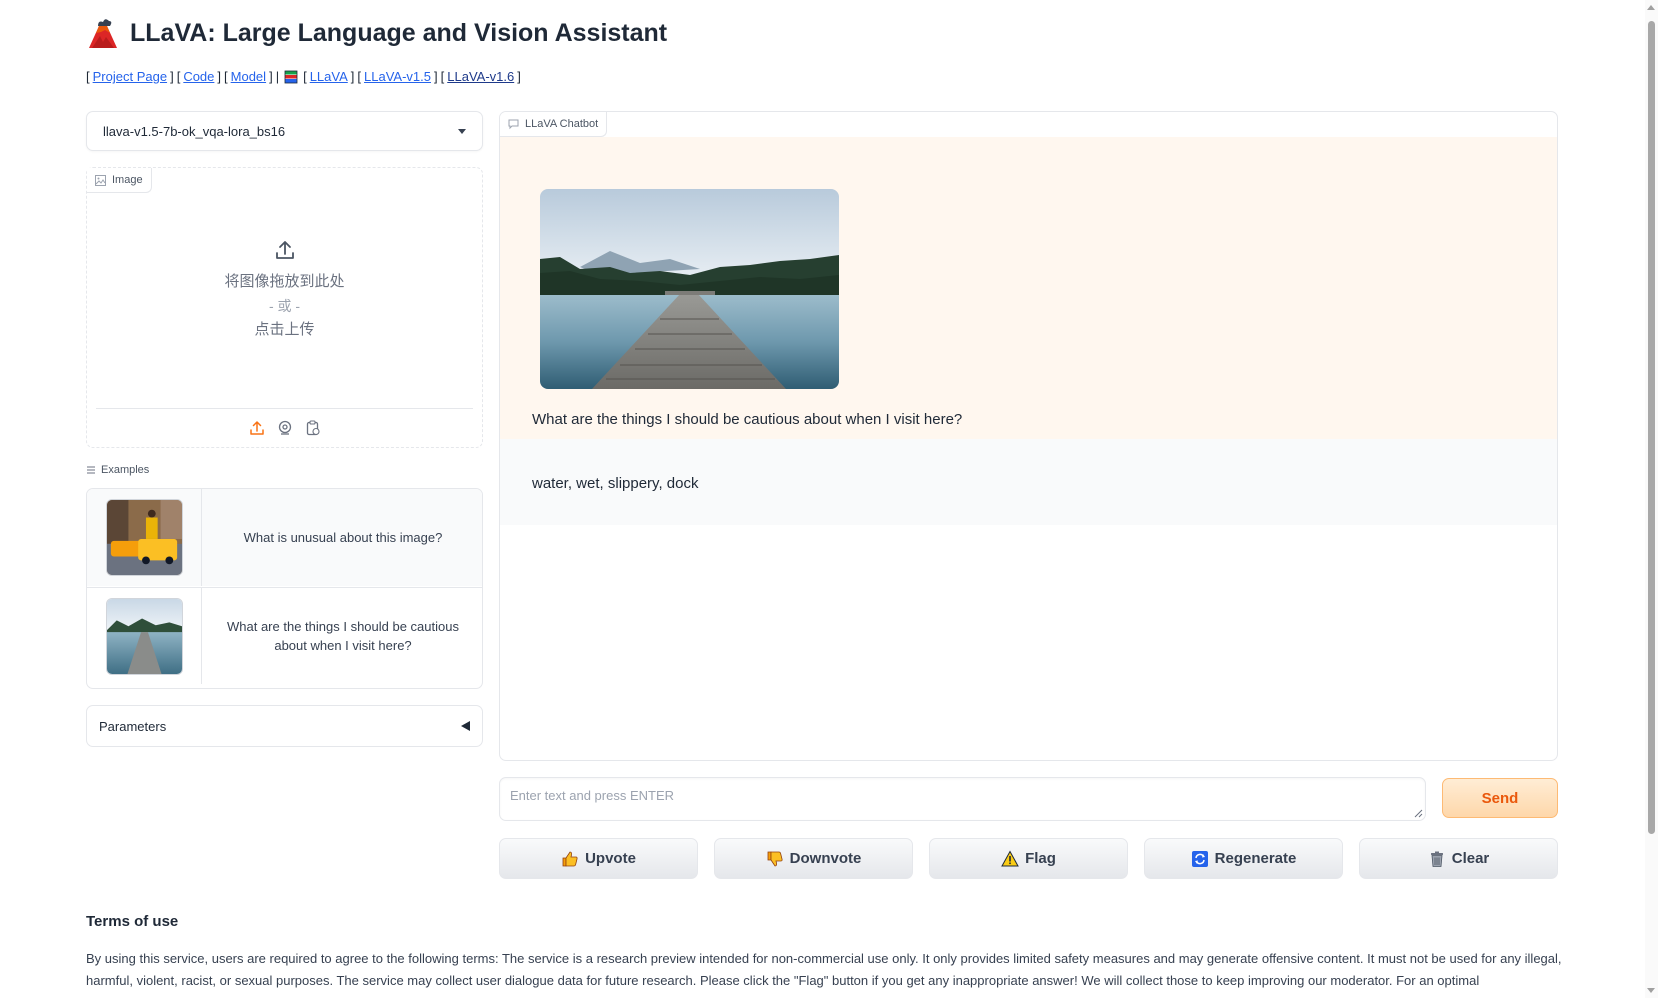 The image size is (1658, 998). What do you see at coordinates (284, 250) in the screenshot?
I see `upload-arrow-icon` at bounding box center [284, 250].